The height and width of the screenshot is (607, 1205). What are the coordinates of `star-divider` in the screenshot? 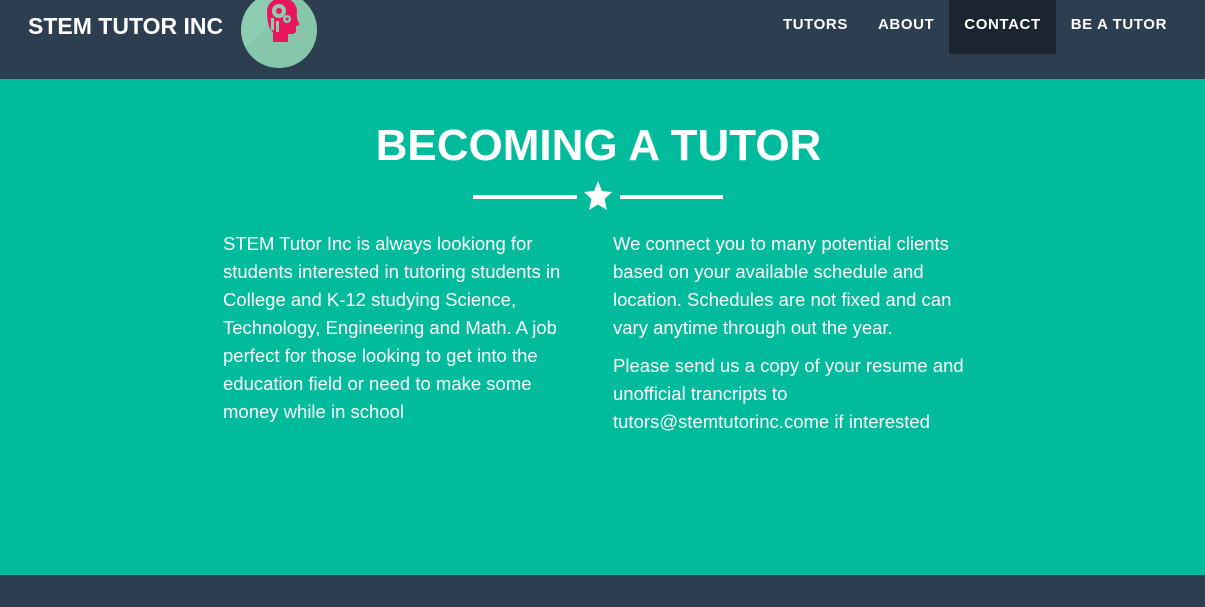 It's located at (598, 196).